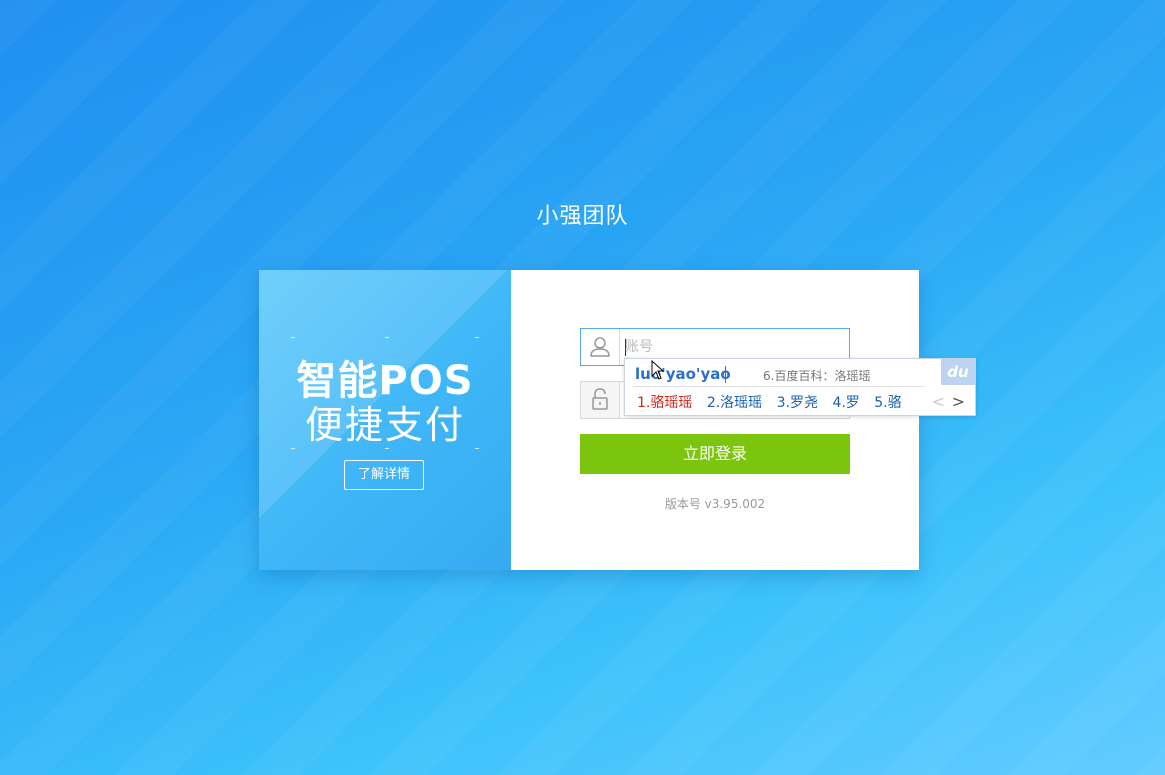  What do you see at coordinates (774, 402) in the screenshot?
I see `ime-candidate-list: 1.骆瑶瑶 2.洛瑶瑶 3.罗尧 4.罗 5.骆` at bounding box center [774, 402].